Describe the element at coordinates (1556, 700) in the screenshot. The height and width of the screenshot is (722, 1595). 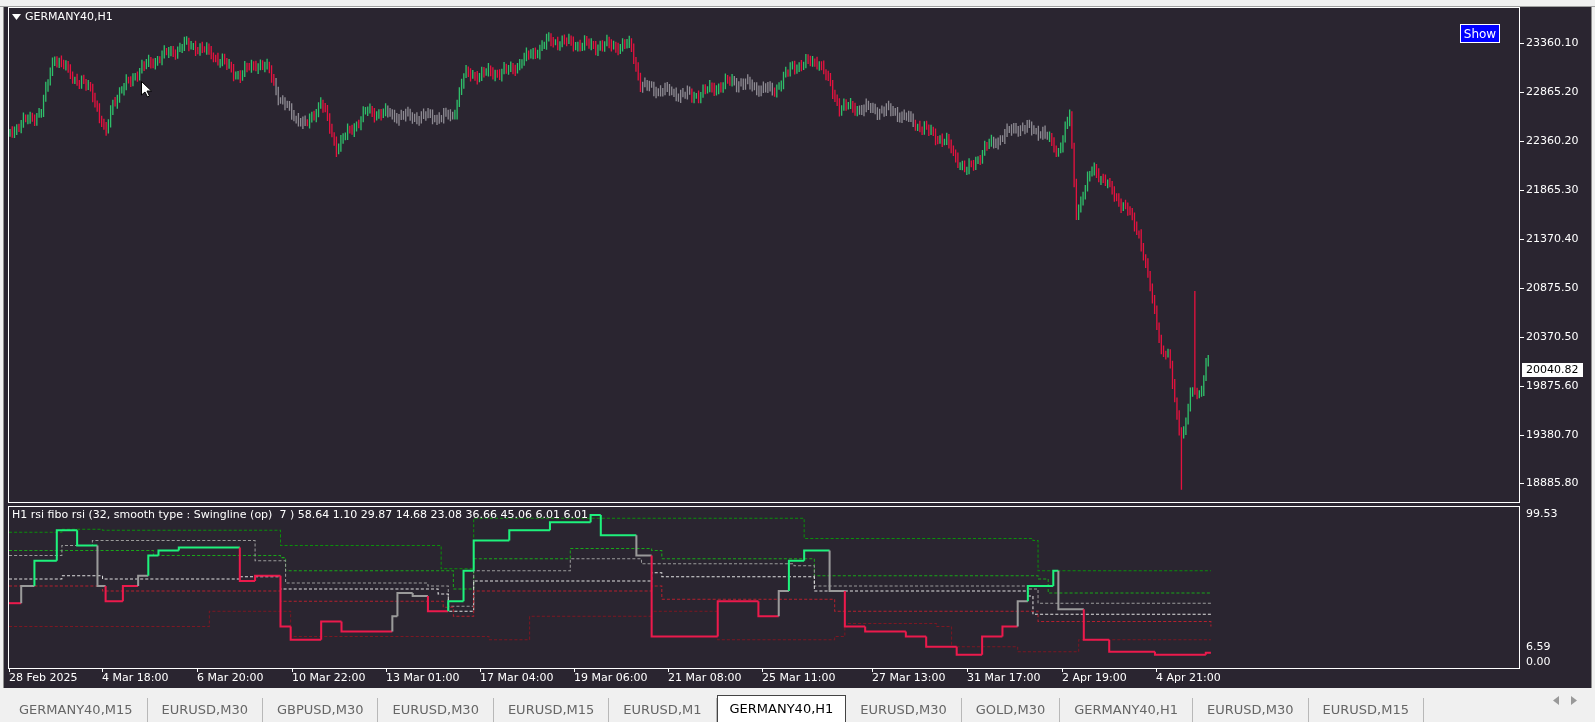
I see `scroll-left-icon` at that location.